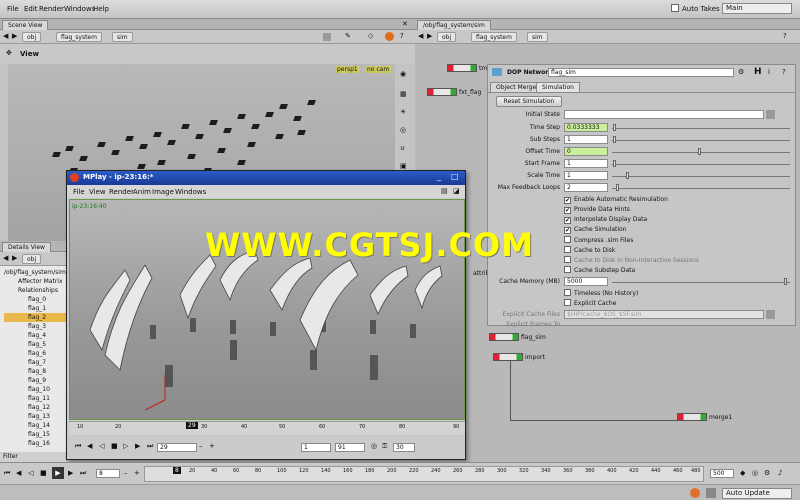 This screenshot has width=800, height=500. Describe the element at coordinates (267, 428) in the screenshot. I see `mplay-timeline: 10 20 29 30 40 50 60 70 80 90` at that location.